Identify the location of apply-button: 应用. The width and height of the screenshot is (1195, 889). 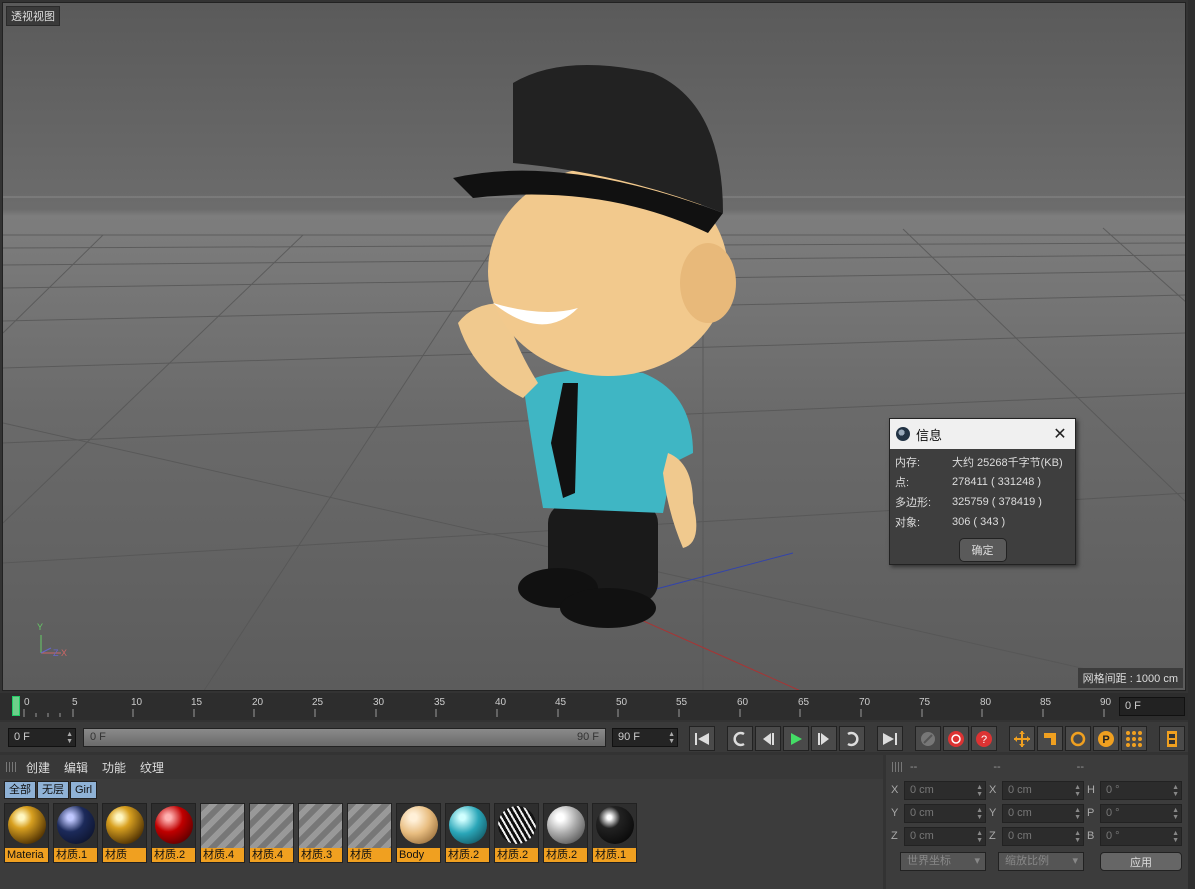
(1141, 861).